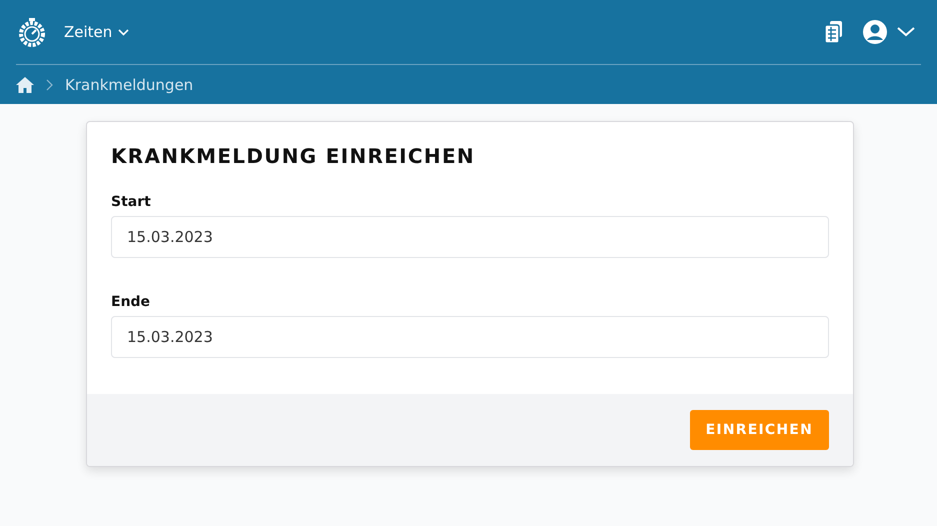 This screenshot has height=526, width=937. What do you see at coordinates (834, 32) in the screenshot?
I see `documents-icon` at bounding box center [834, 32].